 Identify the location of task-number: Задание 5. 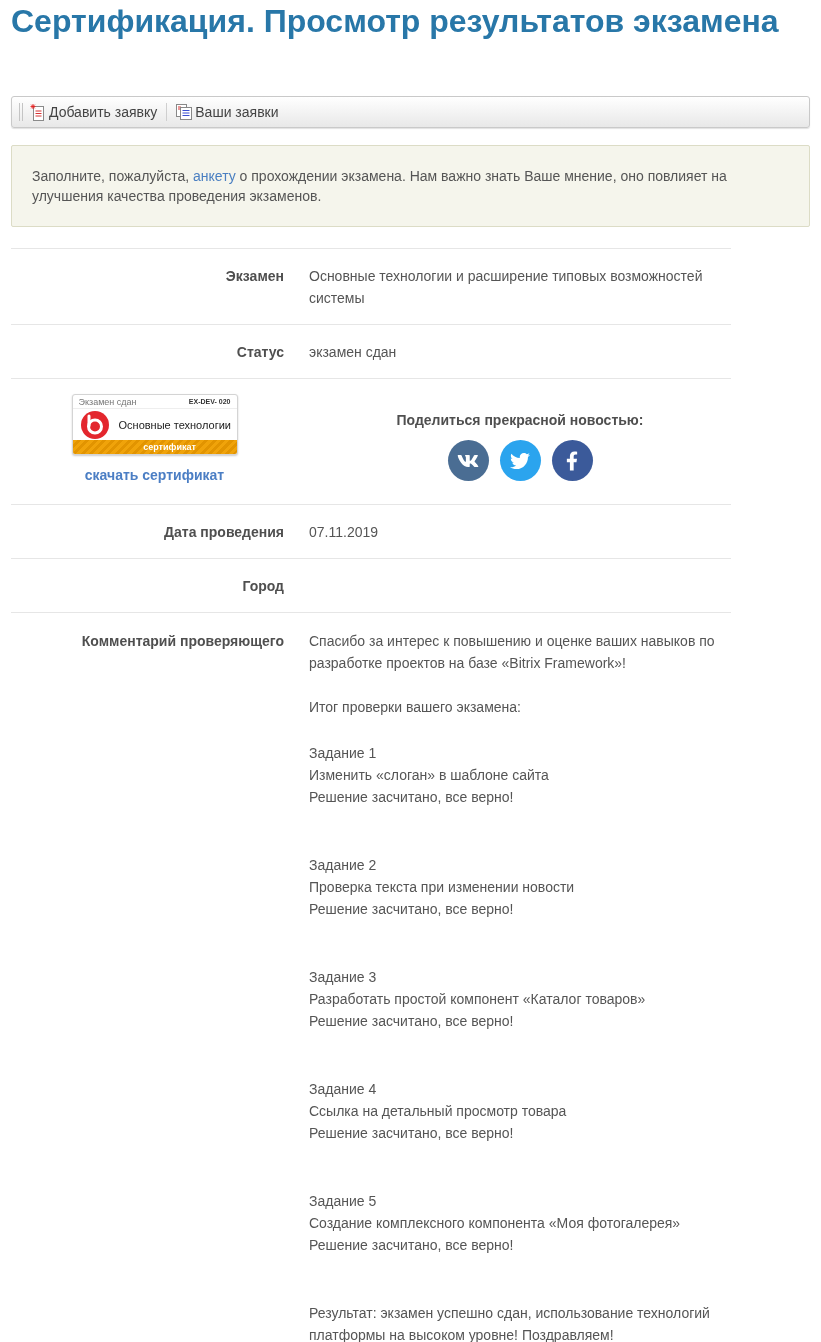
(343, 1201).